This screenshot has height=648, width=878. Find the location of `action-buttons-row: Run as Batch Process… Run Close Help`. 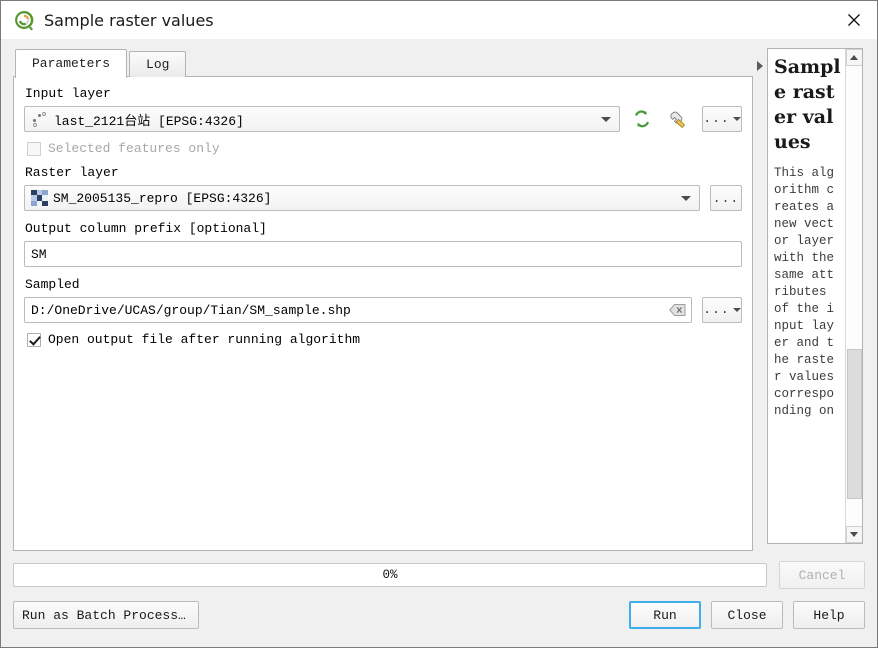

action-buttons-row: Run as Batch Process… Run Close Help is located at coordinates (439, 615).